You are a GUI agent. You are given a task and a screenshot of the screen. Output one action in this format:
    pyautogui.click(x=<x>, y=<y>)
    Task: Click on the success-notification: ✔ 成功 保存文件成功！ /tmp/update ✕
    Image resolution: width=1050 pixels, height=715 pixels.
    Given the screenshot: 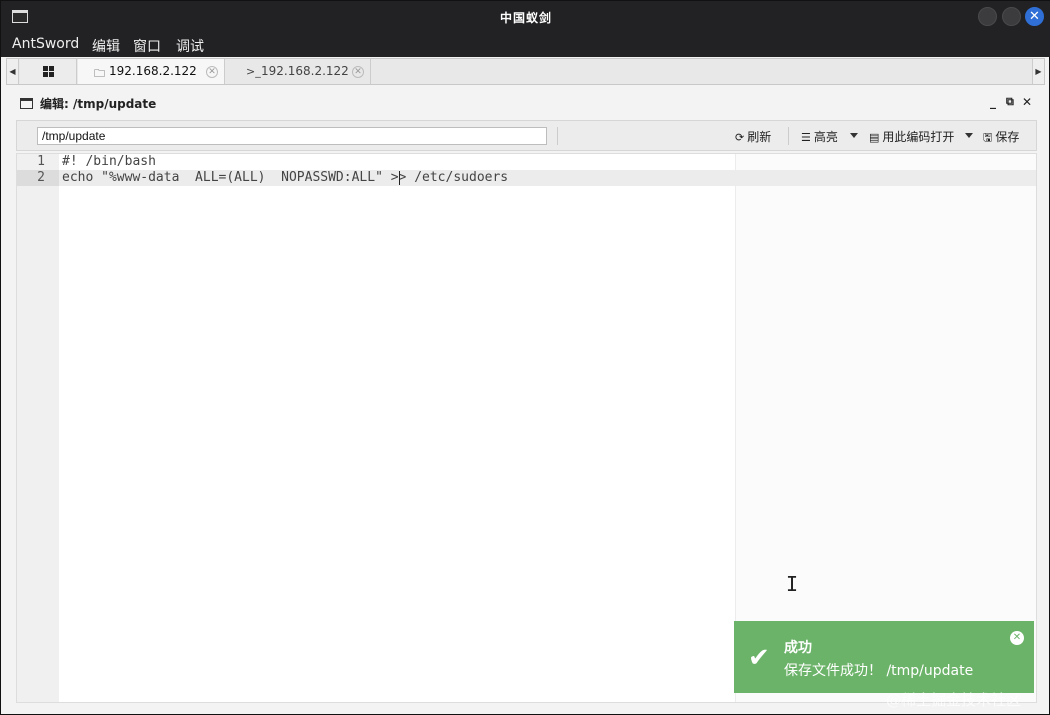 What is the action you would take?
    pyautogui.click(x=884, y=657)
    